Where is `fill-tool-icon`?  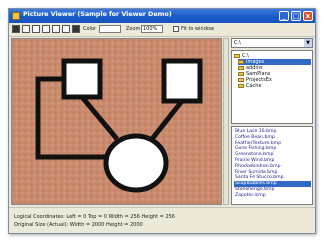
fill-tool-icon is located at coordinates (66, 29).